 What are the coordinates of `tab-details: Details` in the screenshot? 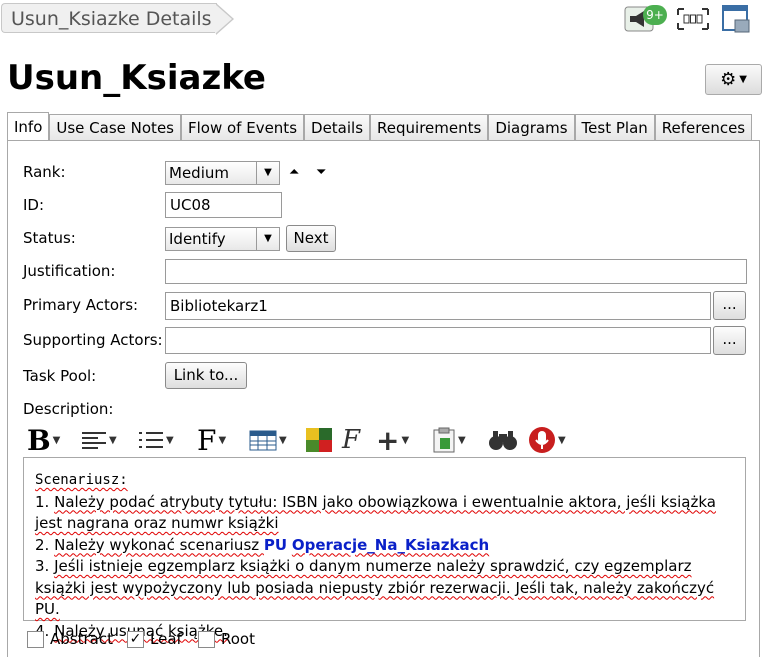 It's located at (337, 127).